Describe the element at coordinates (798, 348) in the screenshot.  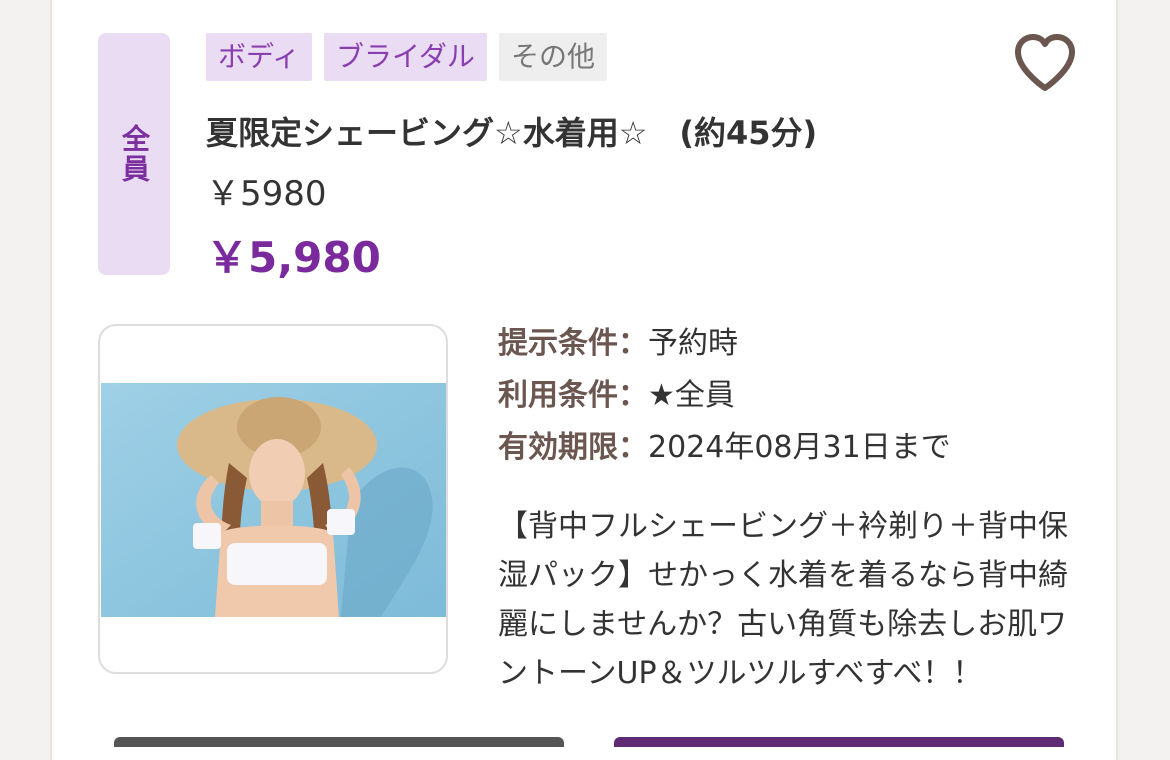
I see `condition-presentation: 提示条件：予約時` at that location.